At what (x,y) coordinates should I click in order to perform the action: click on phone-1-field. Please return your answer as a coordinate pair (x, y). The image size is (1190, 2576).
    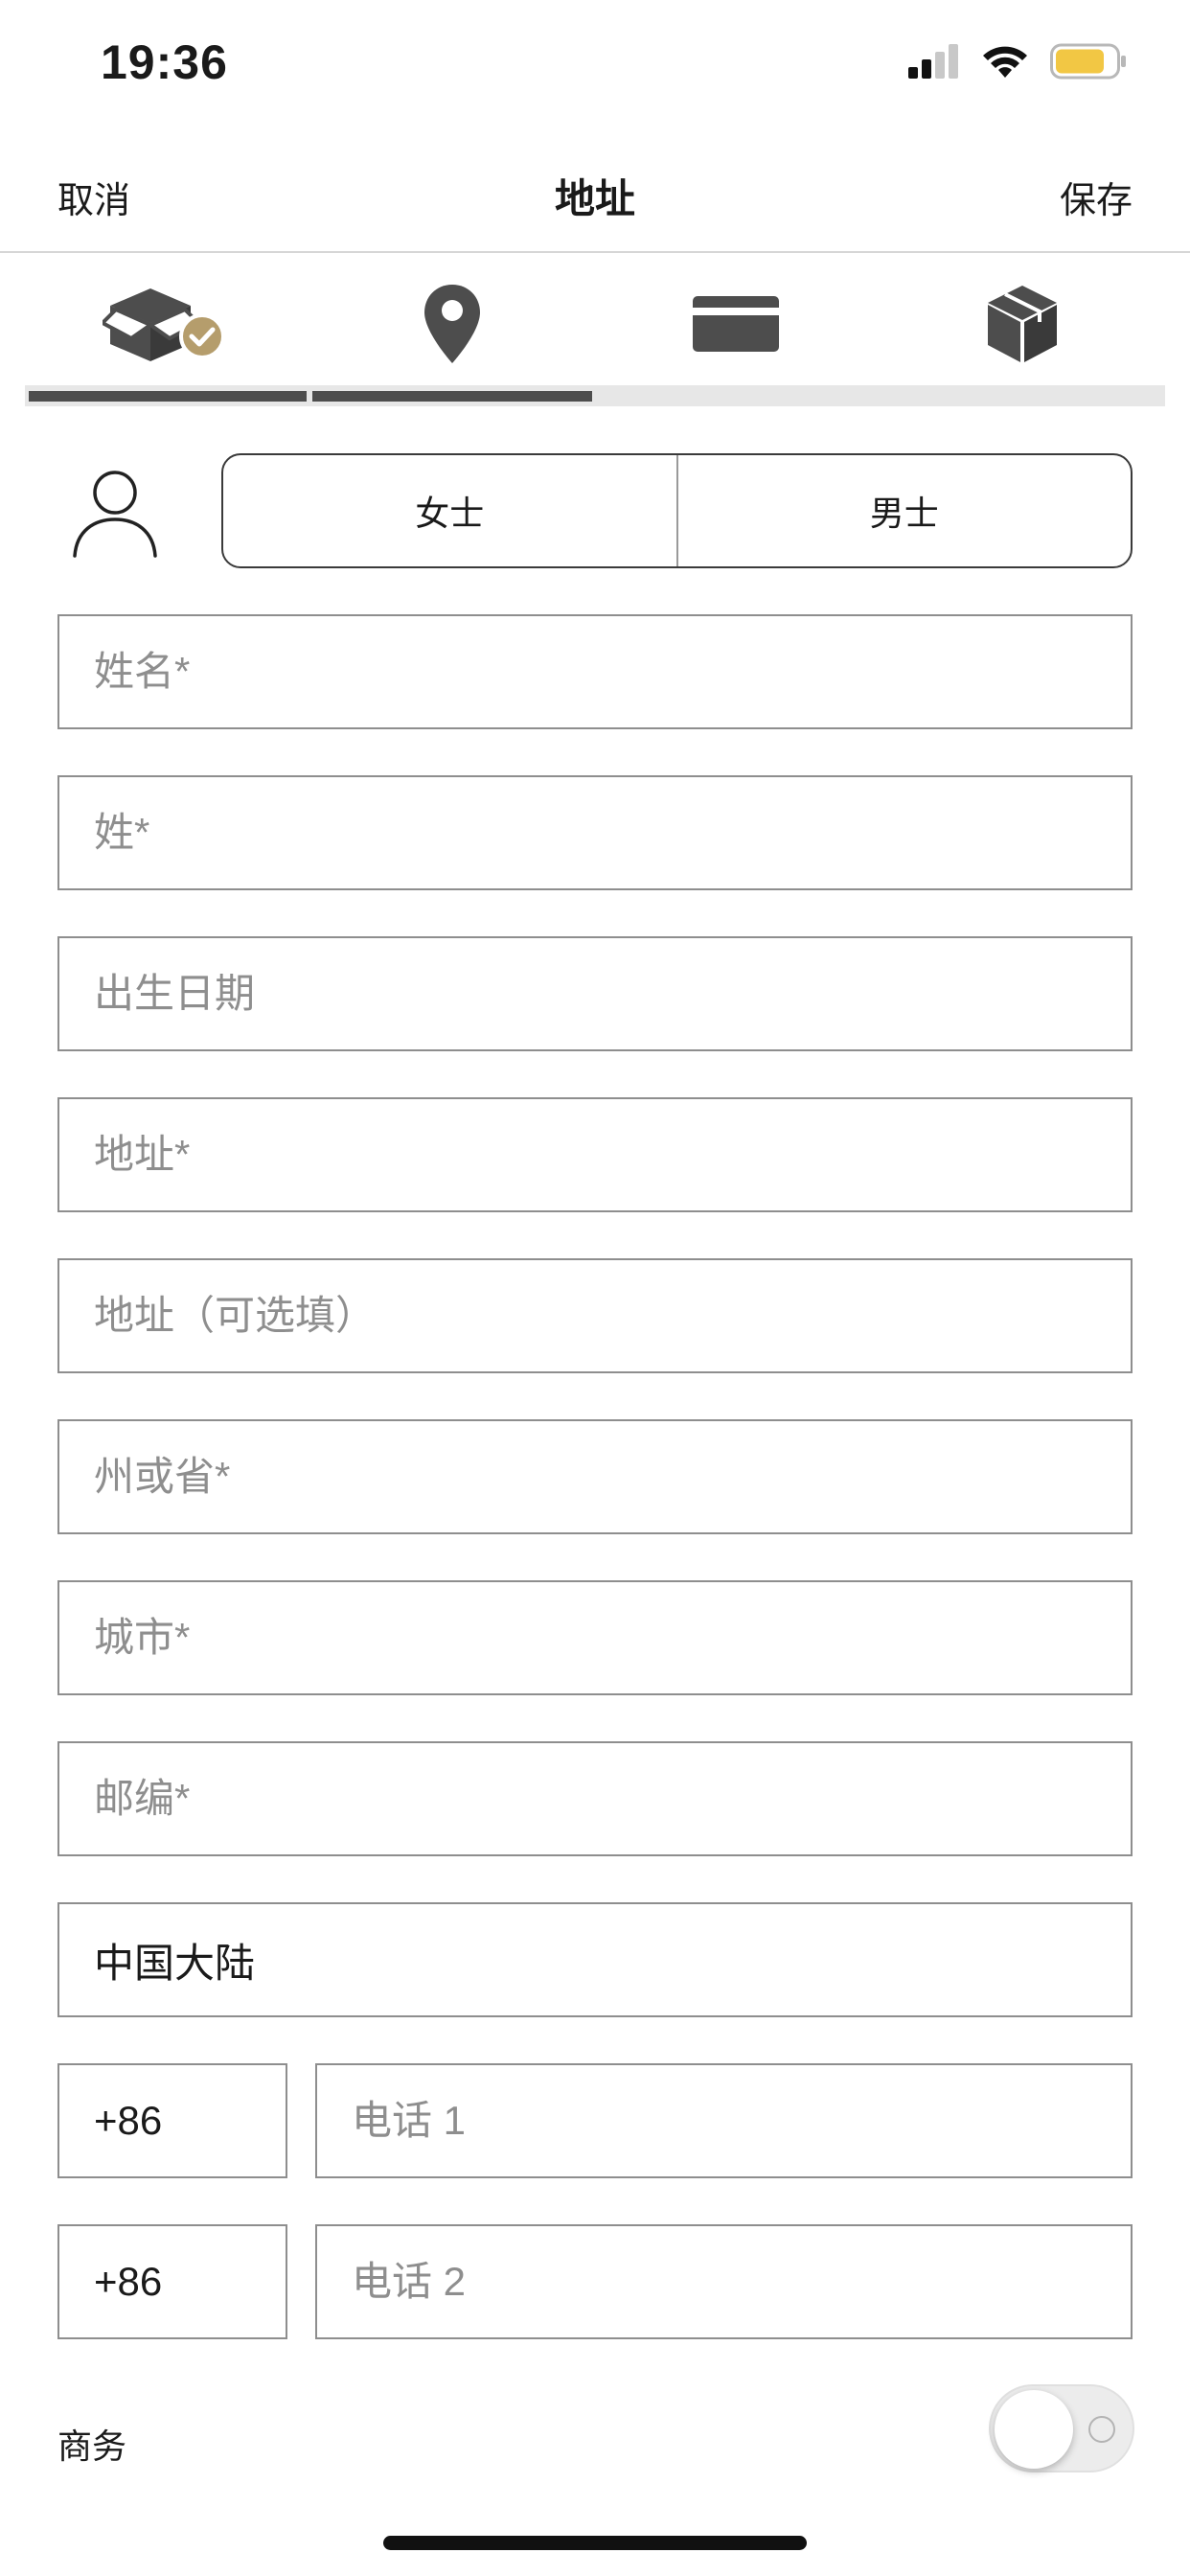
    Looking at the image, I should click on (724, 2120).